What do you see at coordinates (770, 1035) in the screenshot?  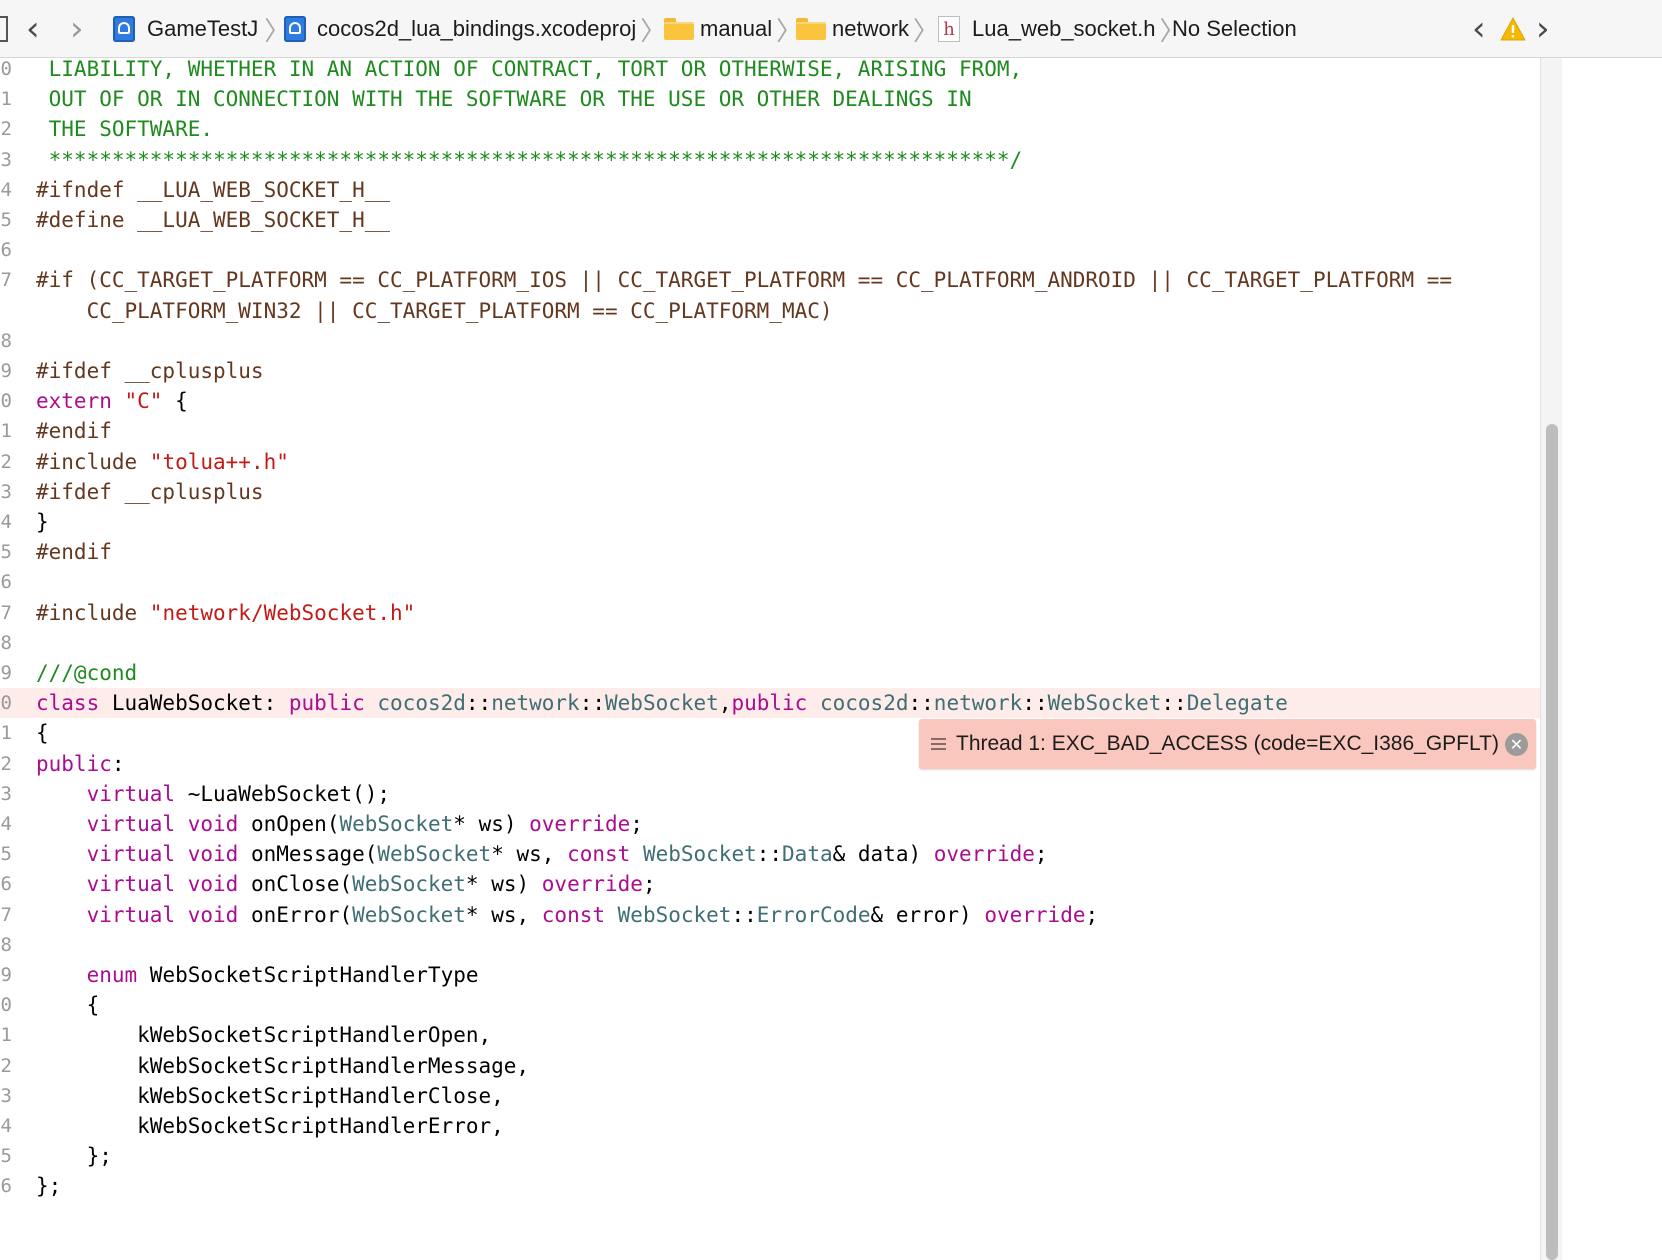 I see `code-line: 1 kWebSocketScriptHandlerOpen,` at bounding box center [770, 1035].